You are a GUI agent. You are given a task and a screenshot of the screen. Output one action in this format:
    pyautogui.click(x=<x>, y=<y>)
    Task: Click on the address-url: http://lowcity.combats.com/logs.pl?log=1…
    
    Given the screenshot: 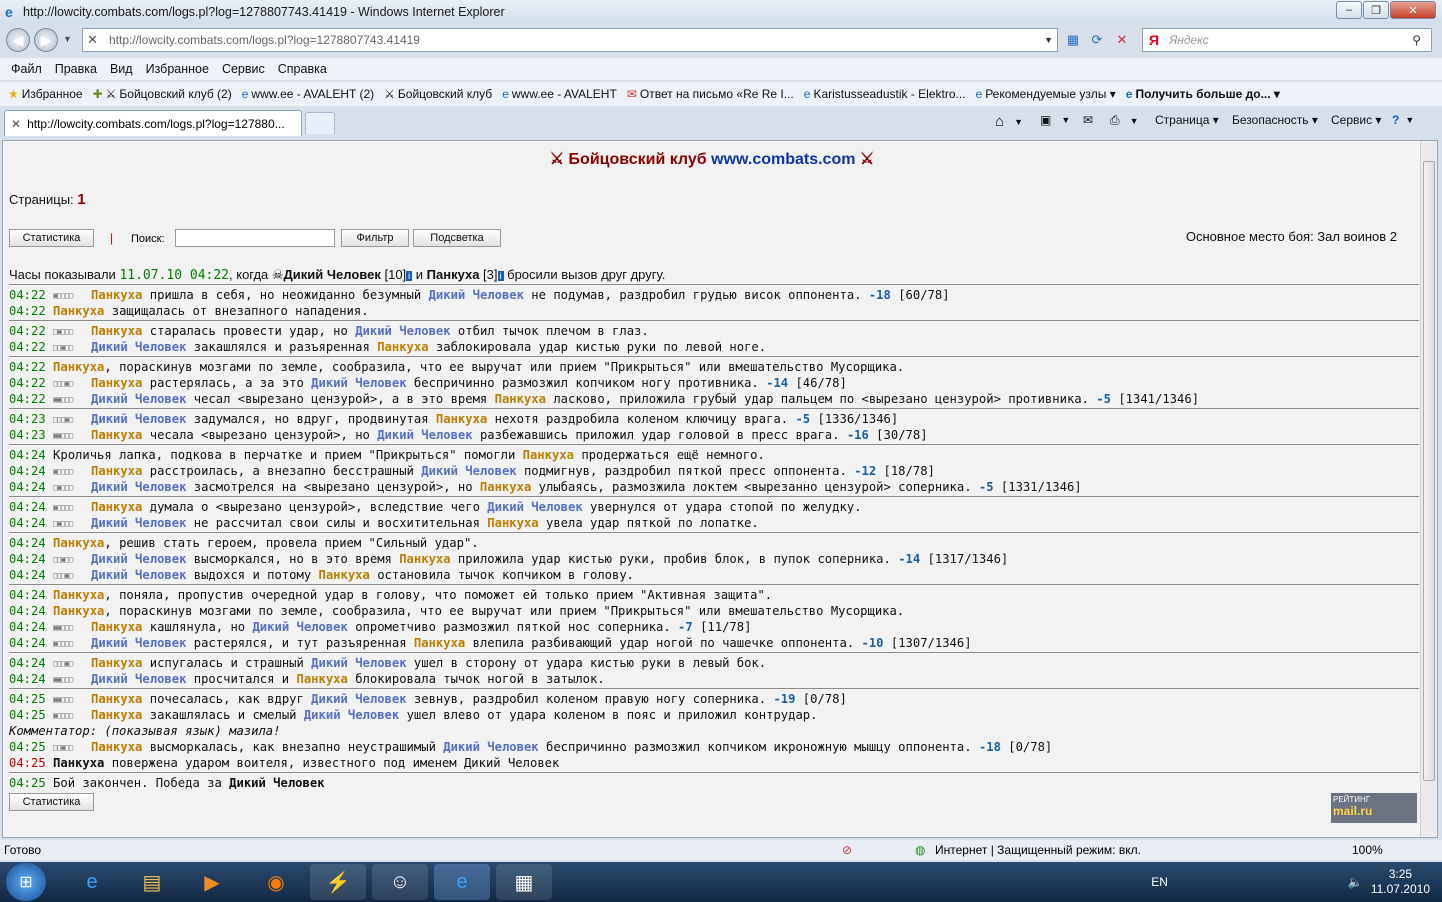 What is the action you would take?
    pyautogui.click(x=264, y=40)
    